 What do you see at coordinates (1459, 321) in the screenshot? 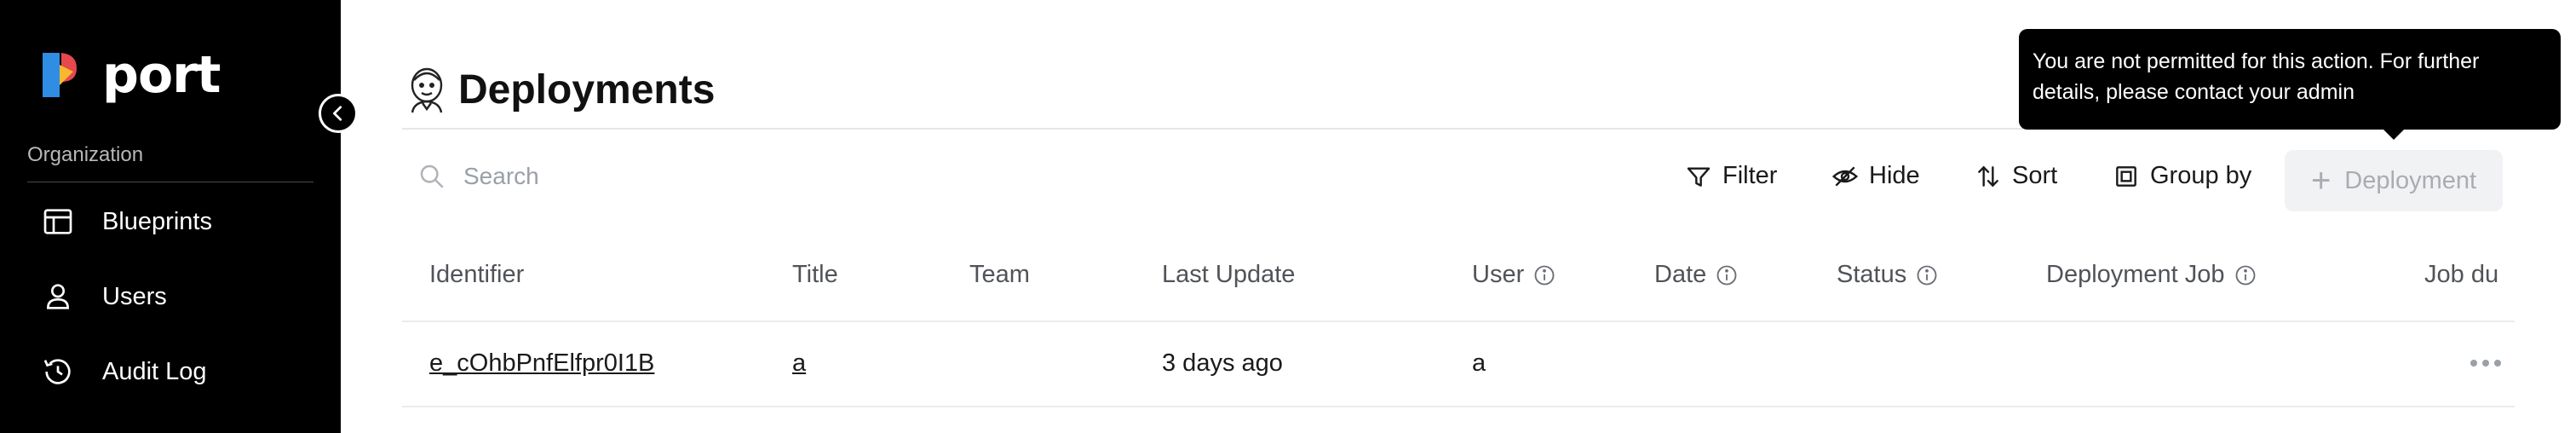
I see `header-divider` at bounding box center [1459, 321].